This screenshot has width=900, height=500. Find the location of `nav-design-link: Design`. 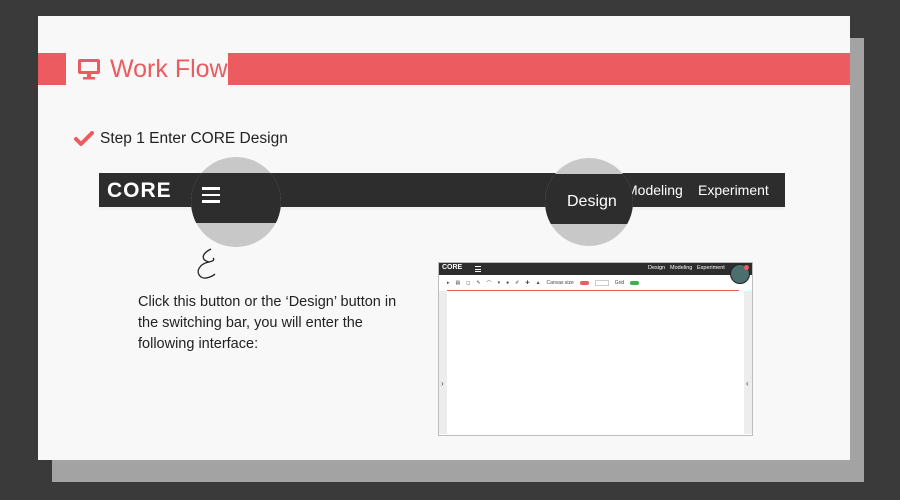

nav-design-link: Design is located at coordinates (592, 202).